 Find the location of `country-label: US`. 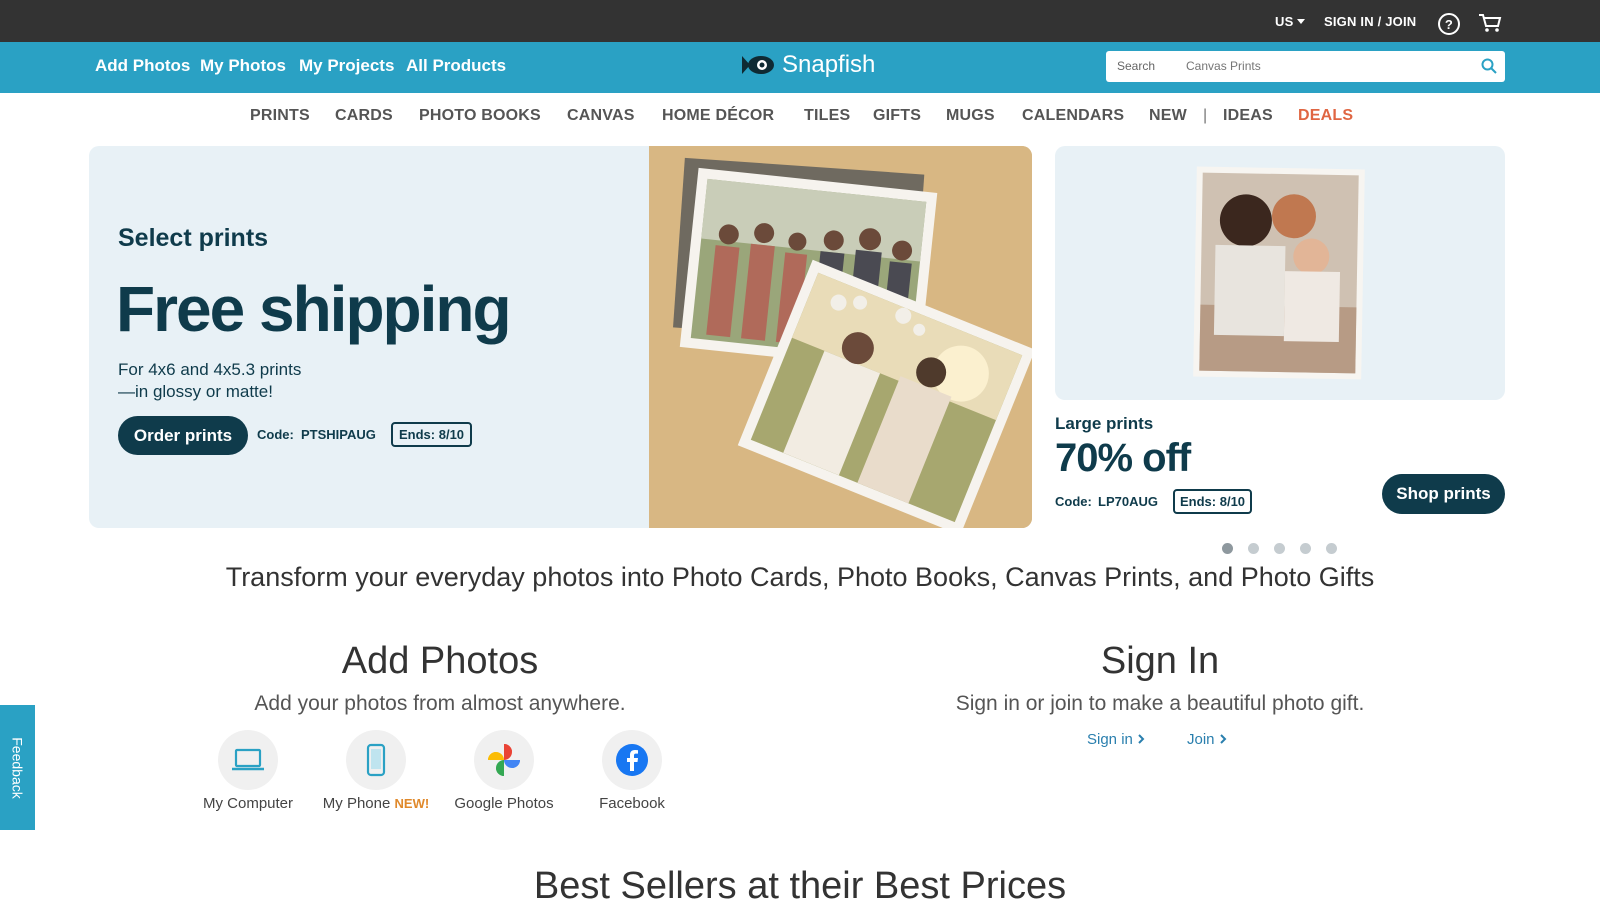

country-label: US is located at coordinates (1284, 21).